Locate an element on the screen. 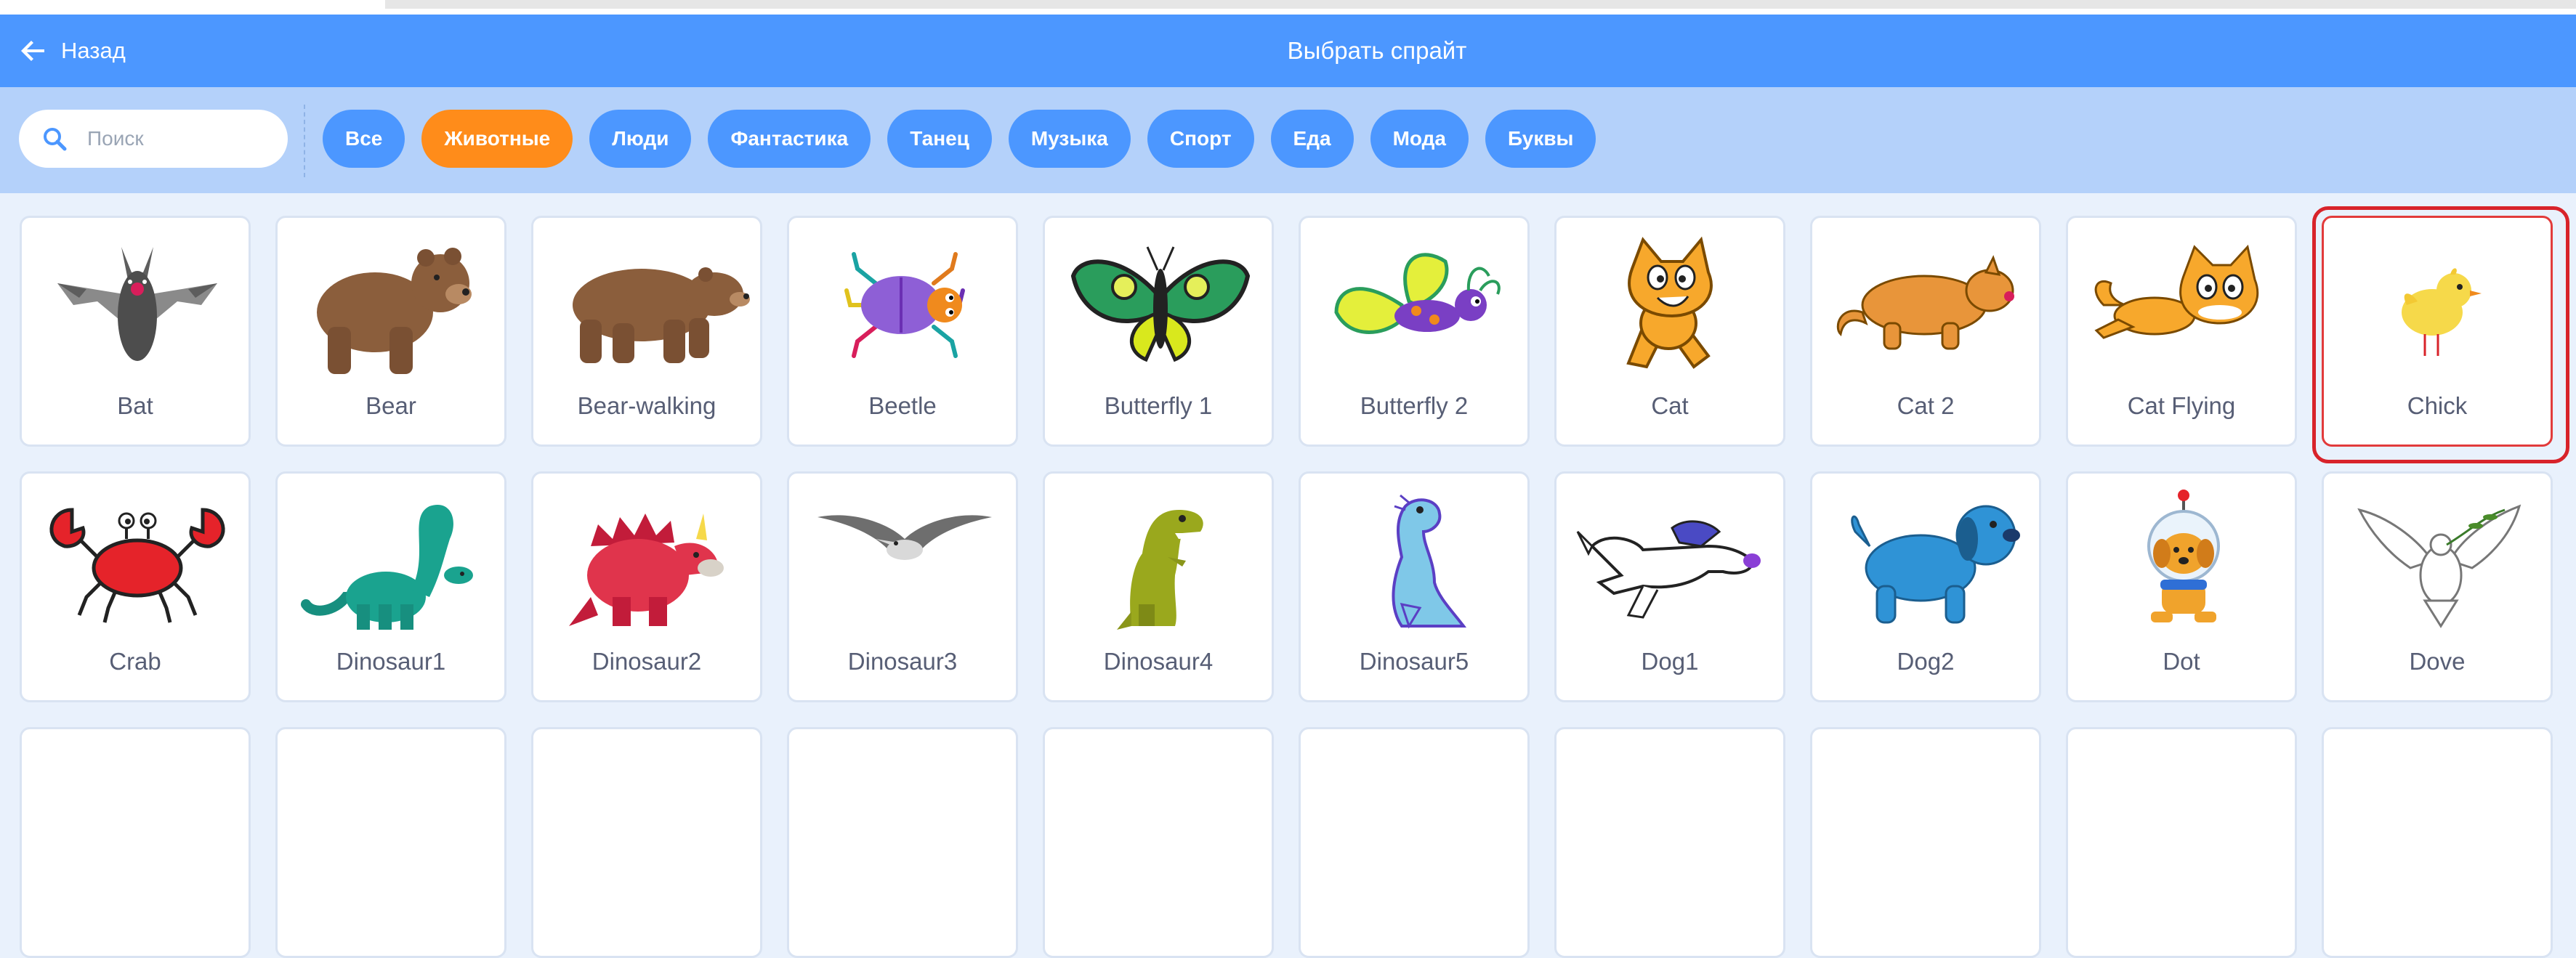 This screenshot has height=958, width=2576. sprite-card-cat: Cat is located at coordinates (1670, 331).